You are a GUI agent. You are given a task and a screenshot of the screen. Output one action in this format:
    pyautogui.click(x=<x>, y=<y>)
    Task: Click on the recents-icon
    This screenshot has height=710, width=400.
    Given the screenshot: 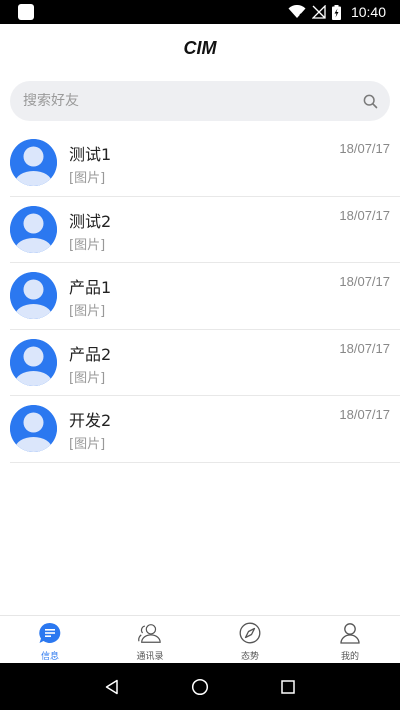 What is the action you would take?
    pyautogui.click(x=288, y=687)
    